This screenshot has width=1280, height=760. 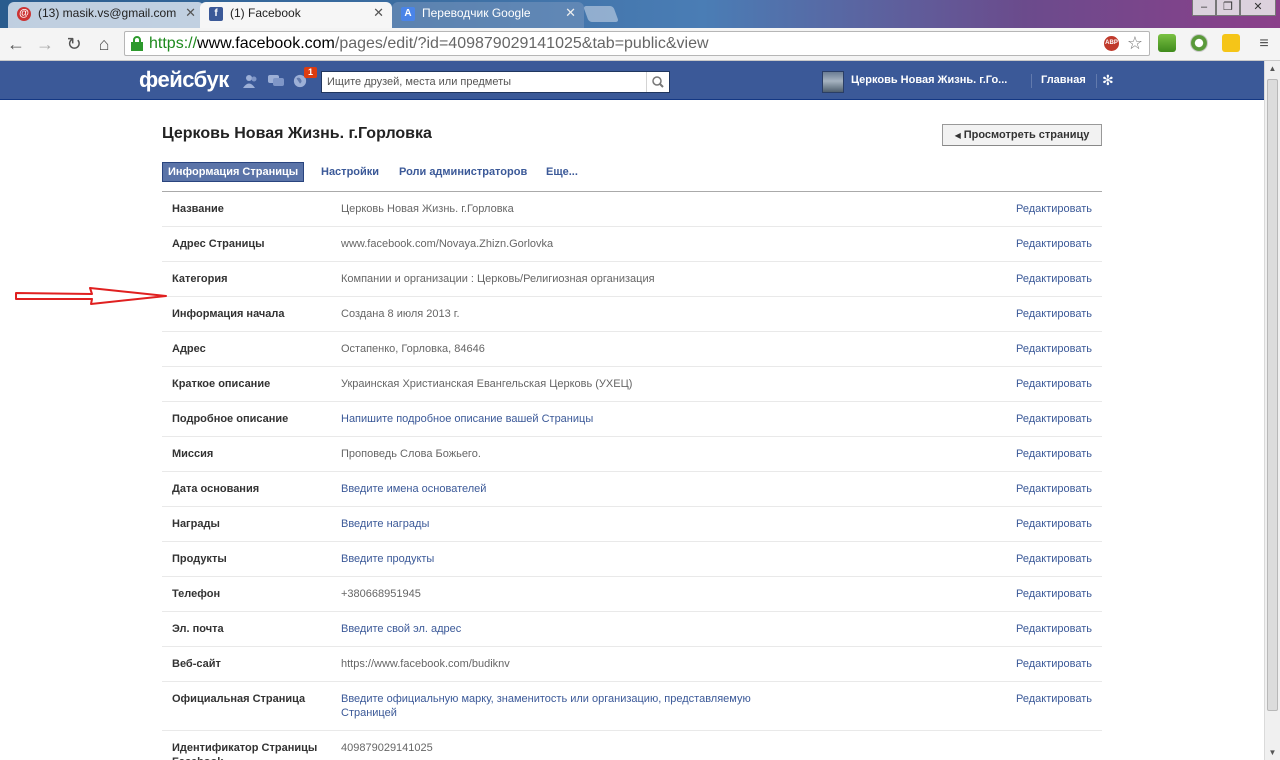 I want to click on menu-icon: ≡, so click(x=1264, y=44).